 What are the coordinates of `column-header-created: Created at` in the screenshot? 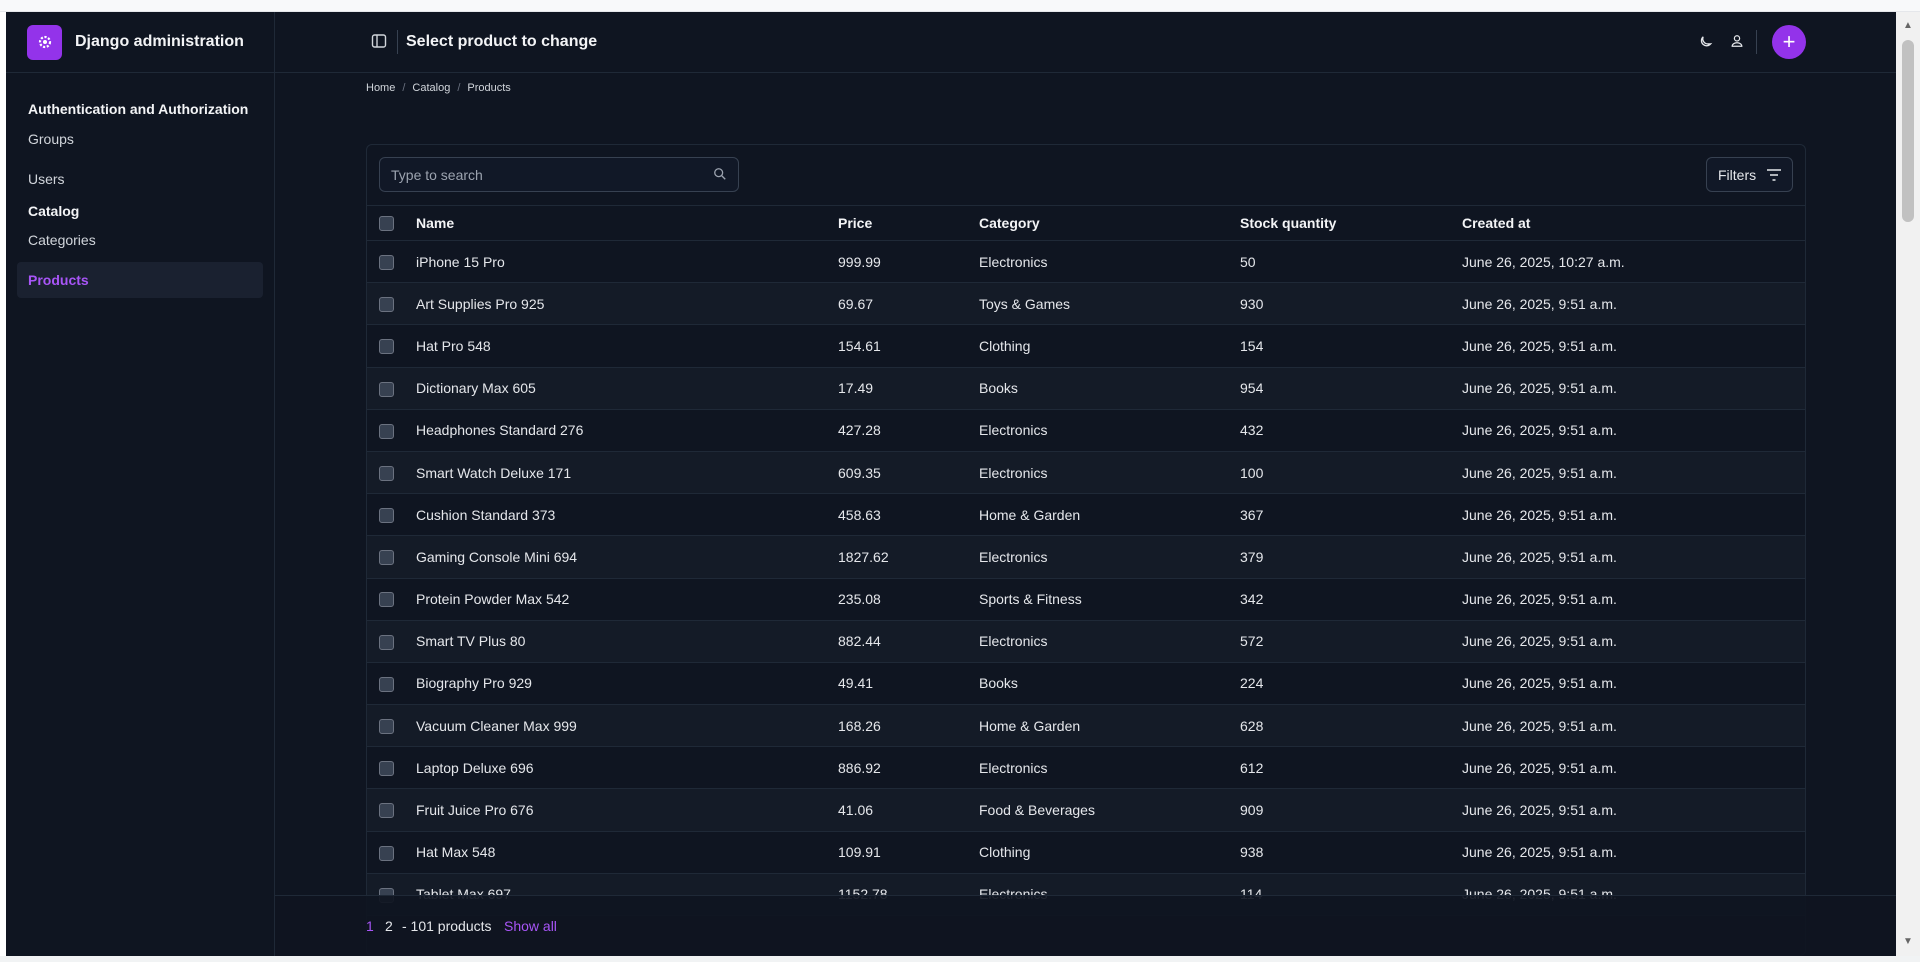 It's located at (1633, 223).